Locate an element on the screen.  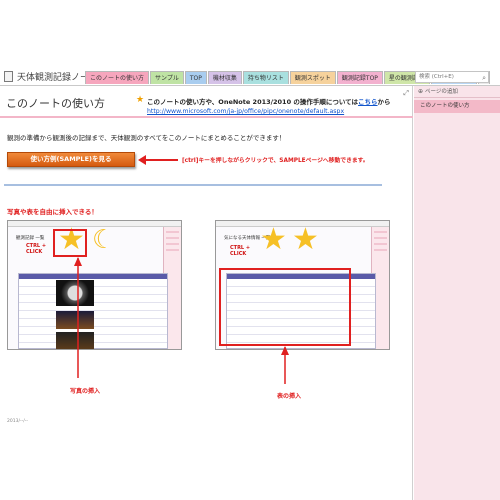
page-title: このノートの使い方 is located at coordinates (55, 103).